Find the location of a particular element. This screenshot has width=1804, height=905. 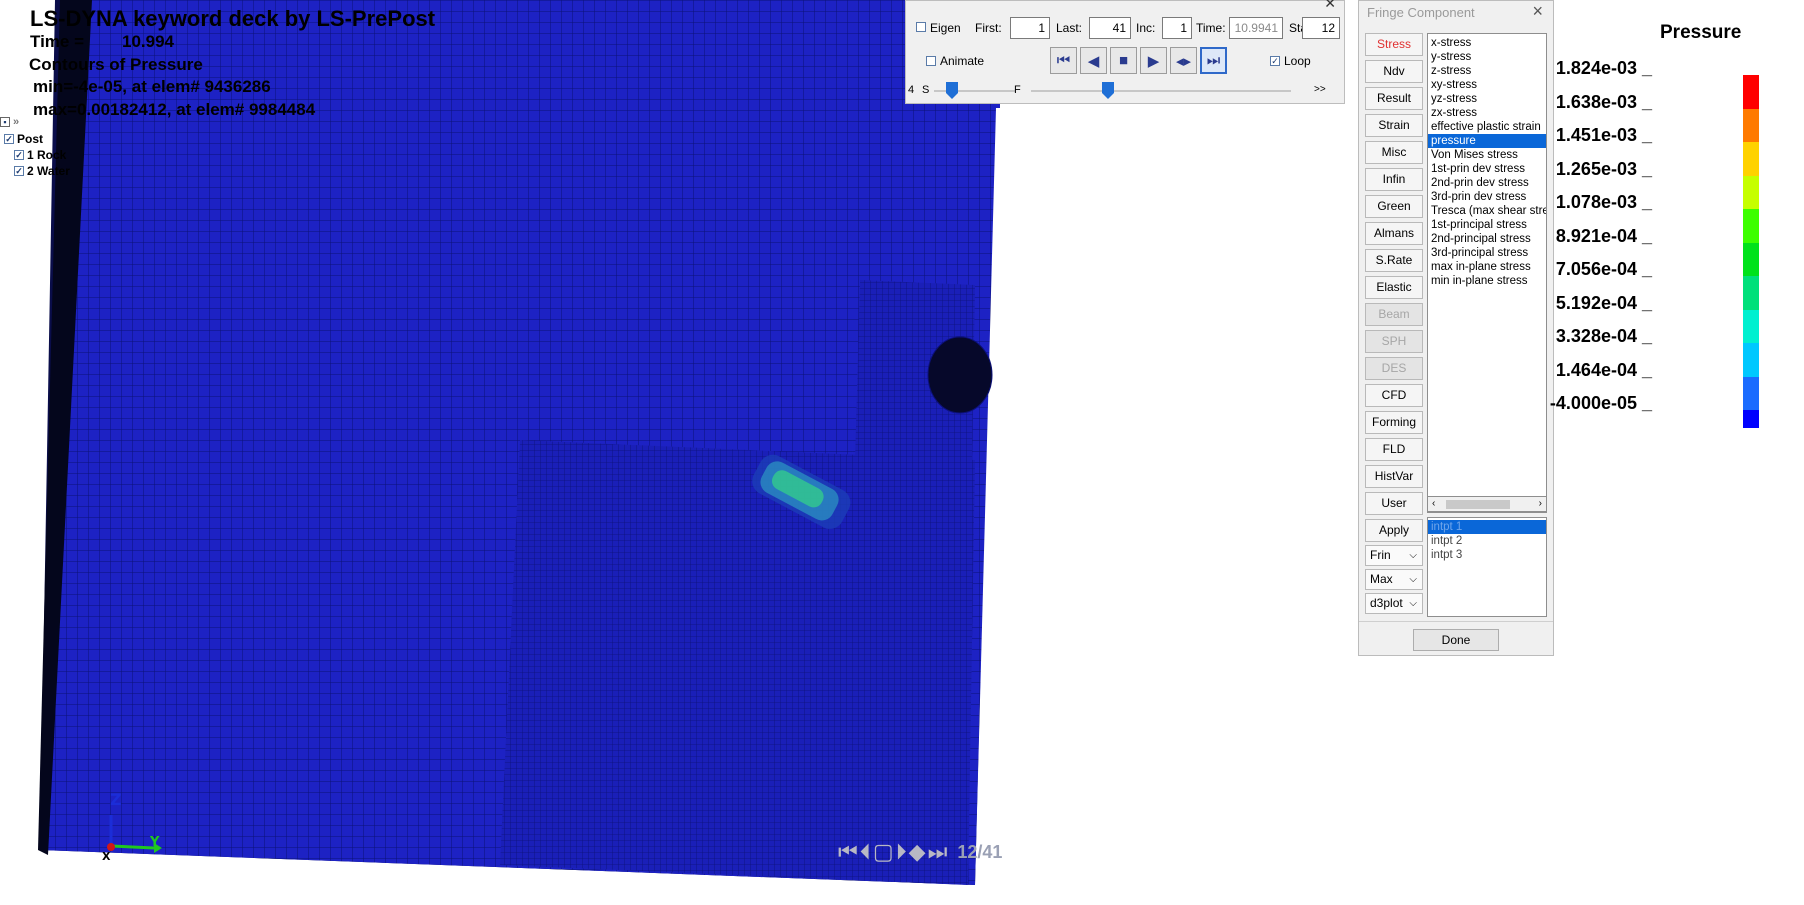

list-item: 3rd-principal stress is located at coordinates (1487, 253).